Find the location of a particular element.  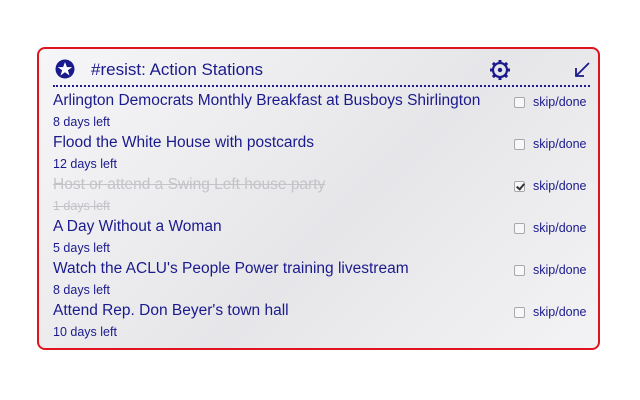

star-icon is located at coordinates (65, 69).